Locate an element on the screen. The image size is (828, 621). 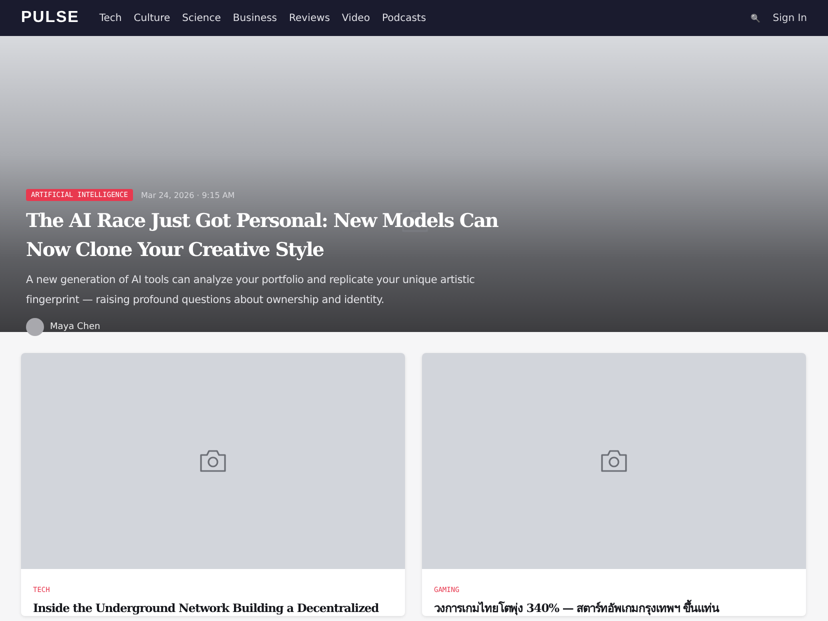
nav-link: Tech is located at coordinates (110, 18).